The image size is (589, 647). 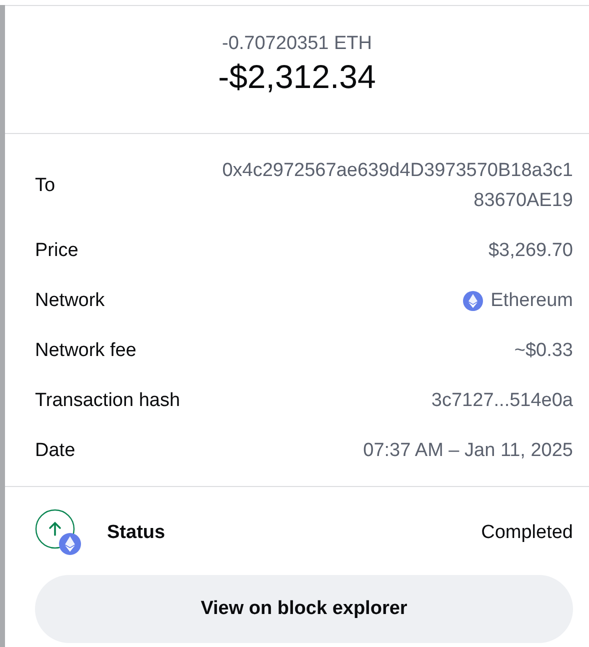 I want to click on address-value: 0x4c2972567ae639d4D3973570B18a3c183670AE19, so click(x=397, y=186).